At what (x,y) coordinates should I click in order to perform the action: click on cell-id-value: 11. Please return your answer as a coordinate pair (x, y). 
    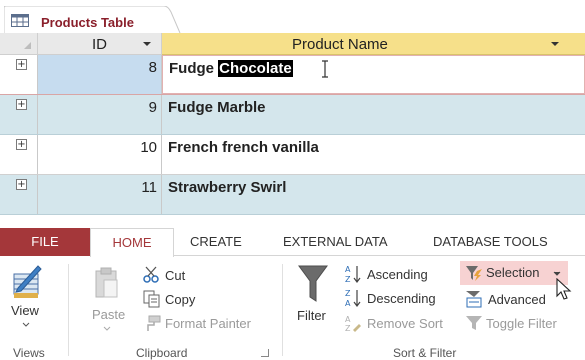
    Looking at the image, I should click on (149, 187).